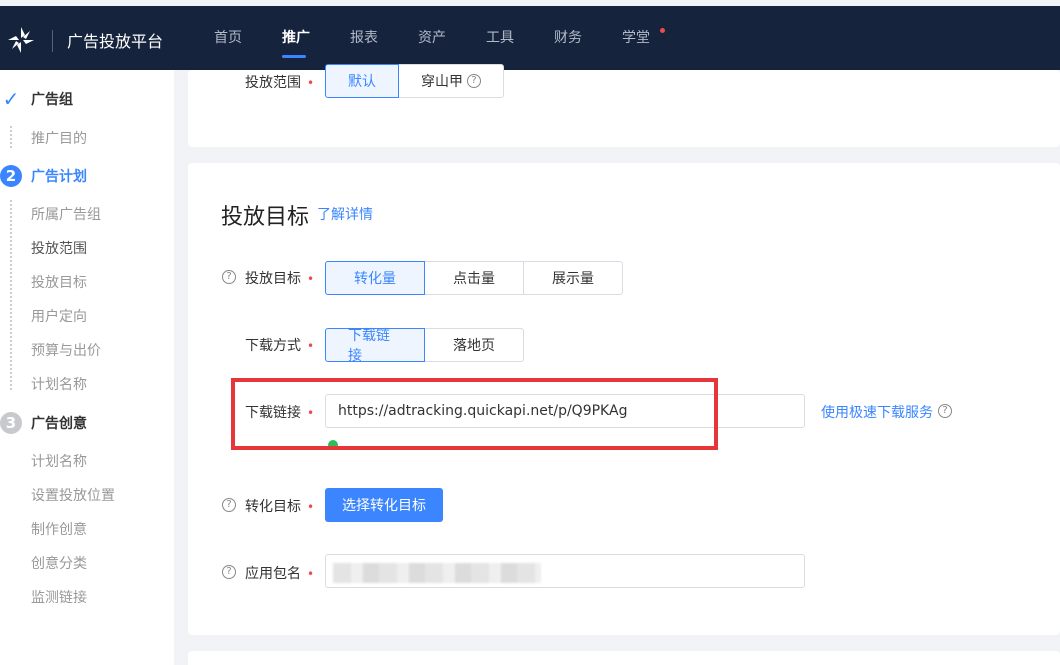 This screenshot has width=1060, height=665. Describe the element at coordinates (66, 214) in the screenshot. I see `sidebar-item-ad-group: 所属广告组` at that location.